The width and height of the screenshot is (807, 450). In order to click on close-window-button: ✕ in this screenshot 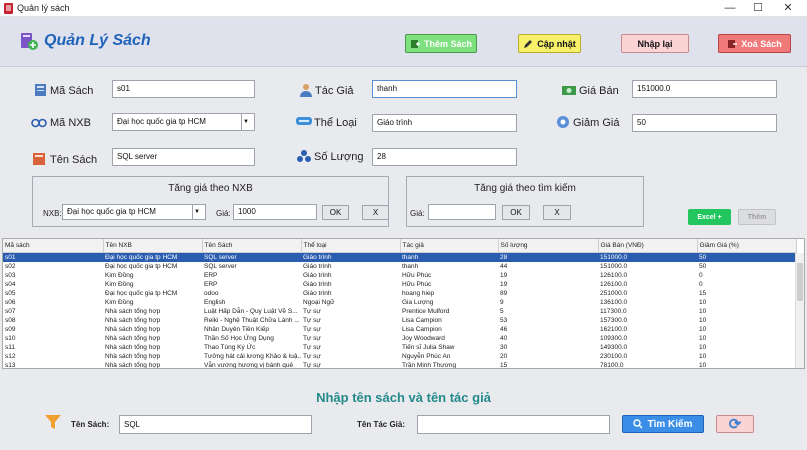, I will do `click(788, 8)`.